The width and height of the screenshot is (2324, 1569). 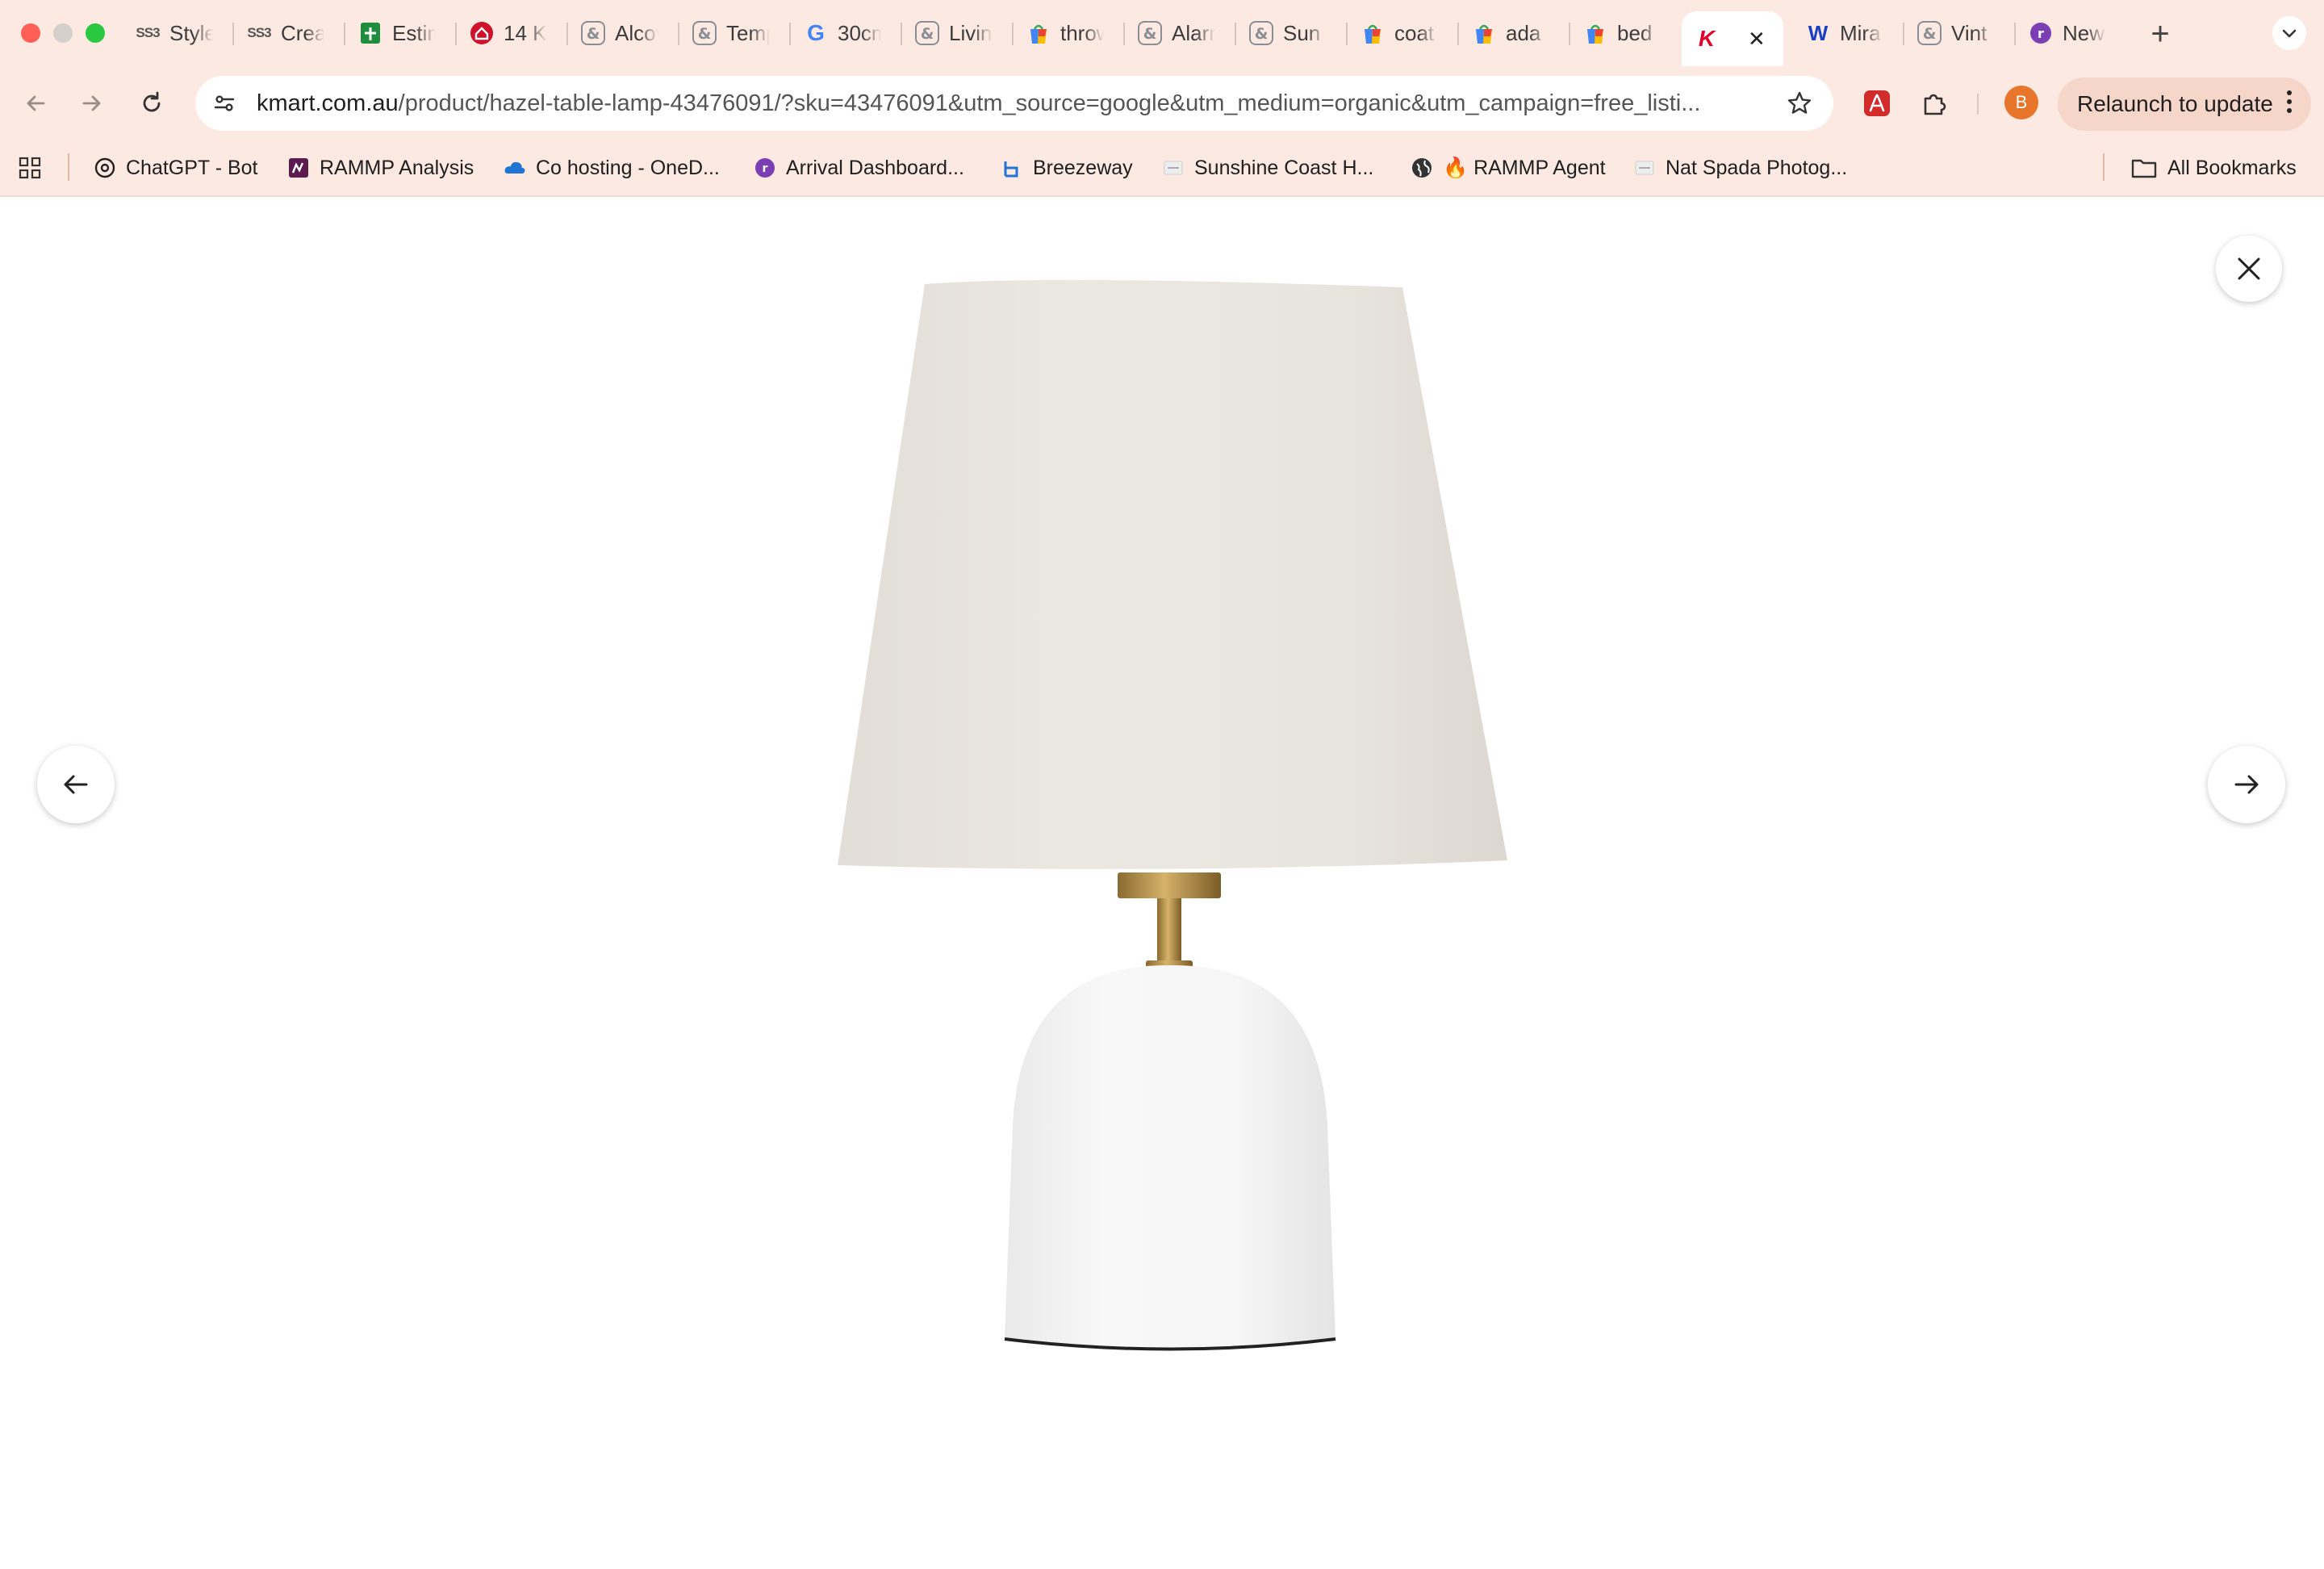 What do you see at coordinates (966, 33) in the screenshot?
I see `tab-7: &Living` at bounding box center [966, 33].